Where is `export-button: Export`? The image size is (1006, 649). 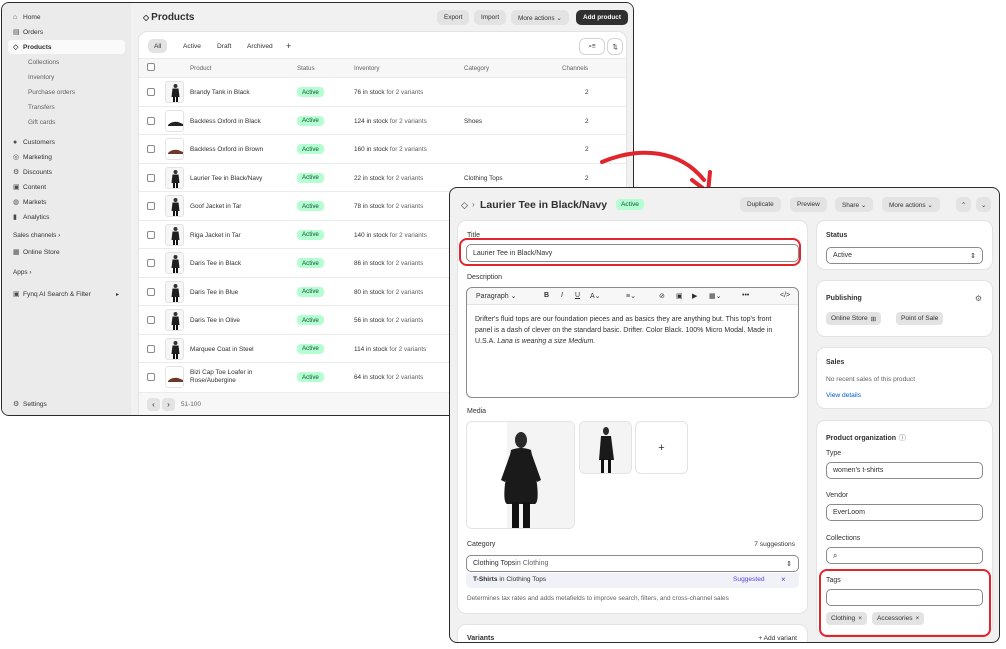
export-button: Export is located at coordinates (453, 17).